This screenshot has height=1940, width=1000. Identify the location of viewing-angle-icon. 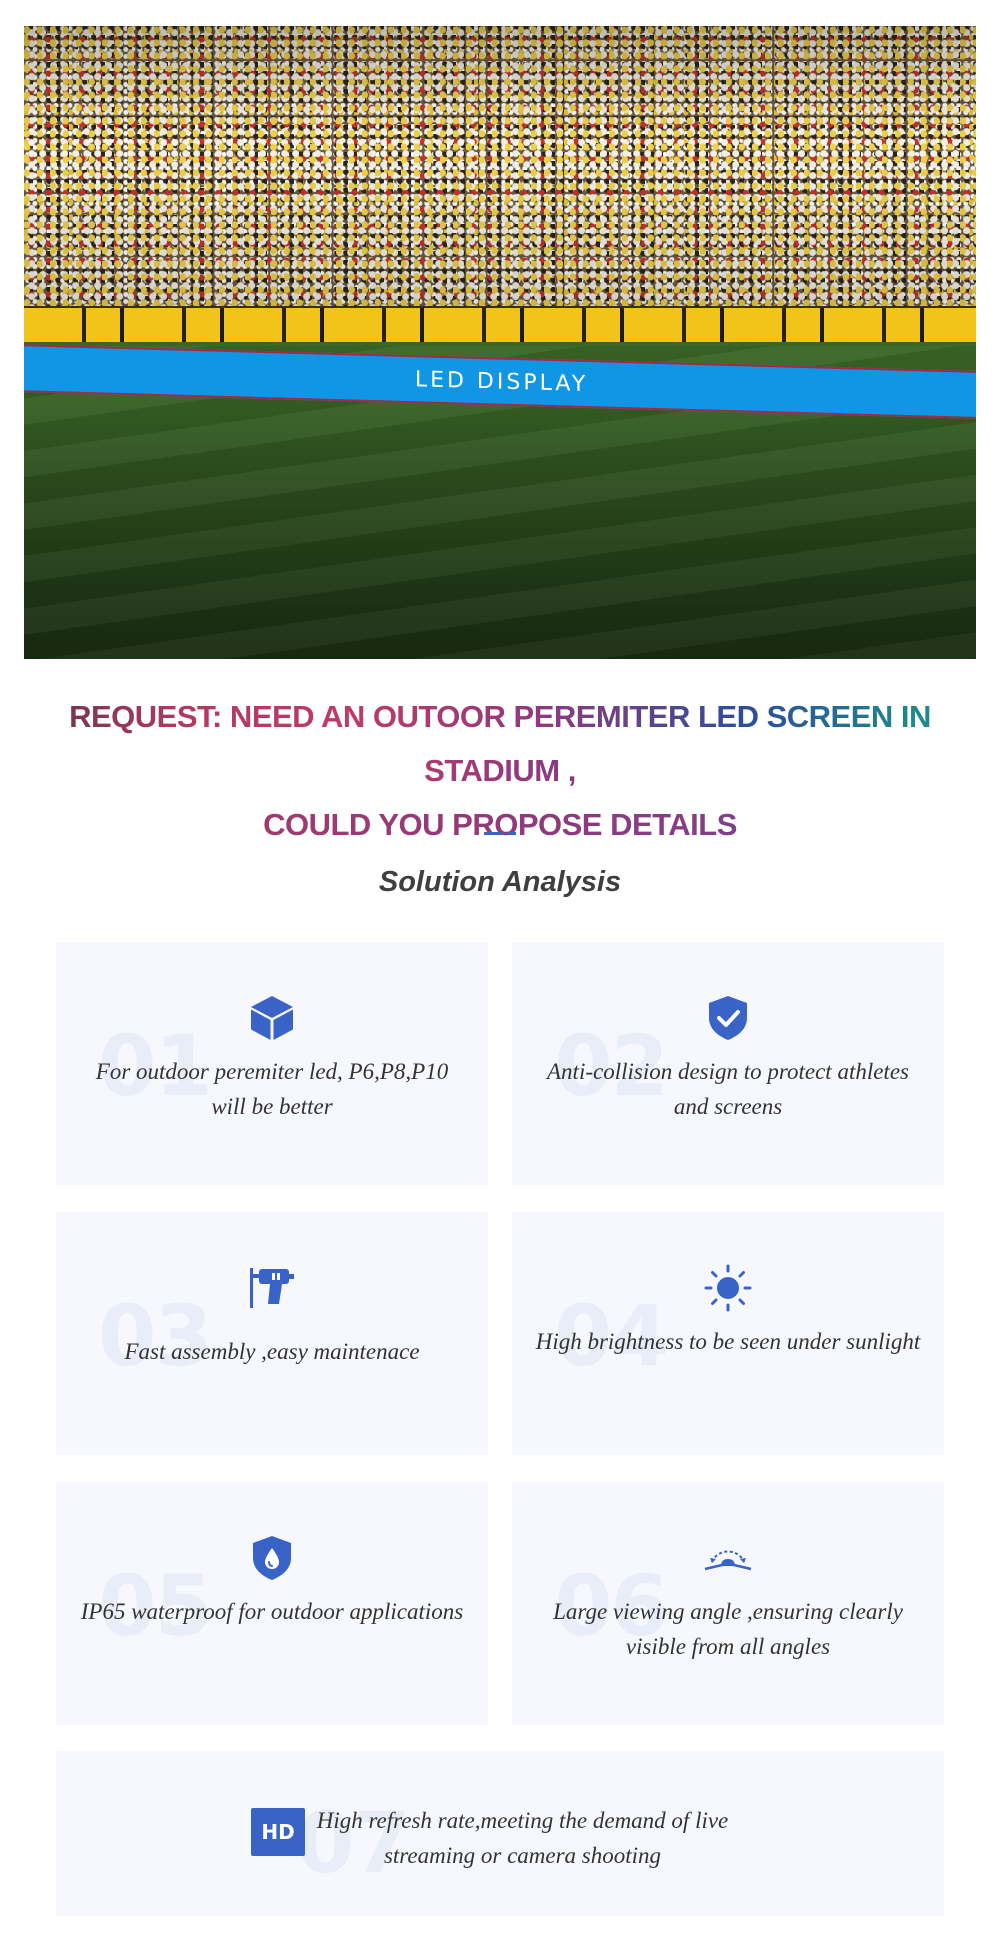
(728, 1560).